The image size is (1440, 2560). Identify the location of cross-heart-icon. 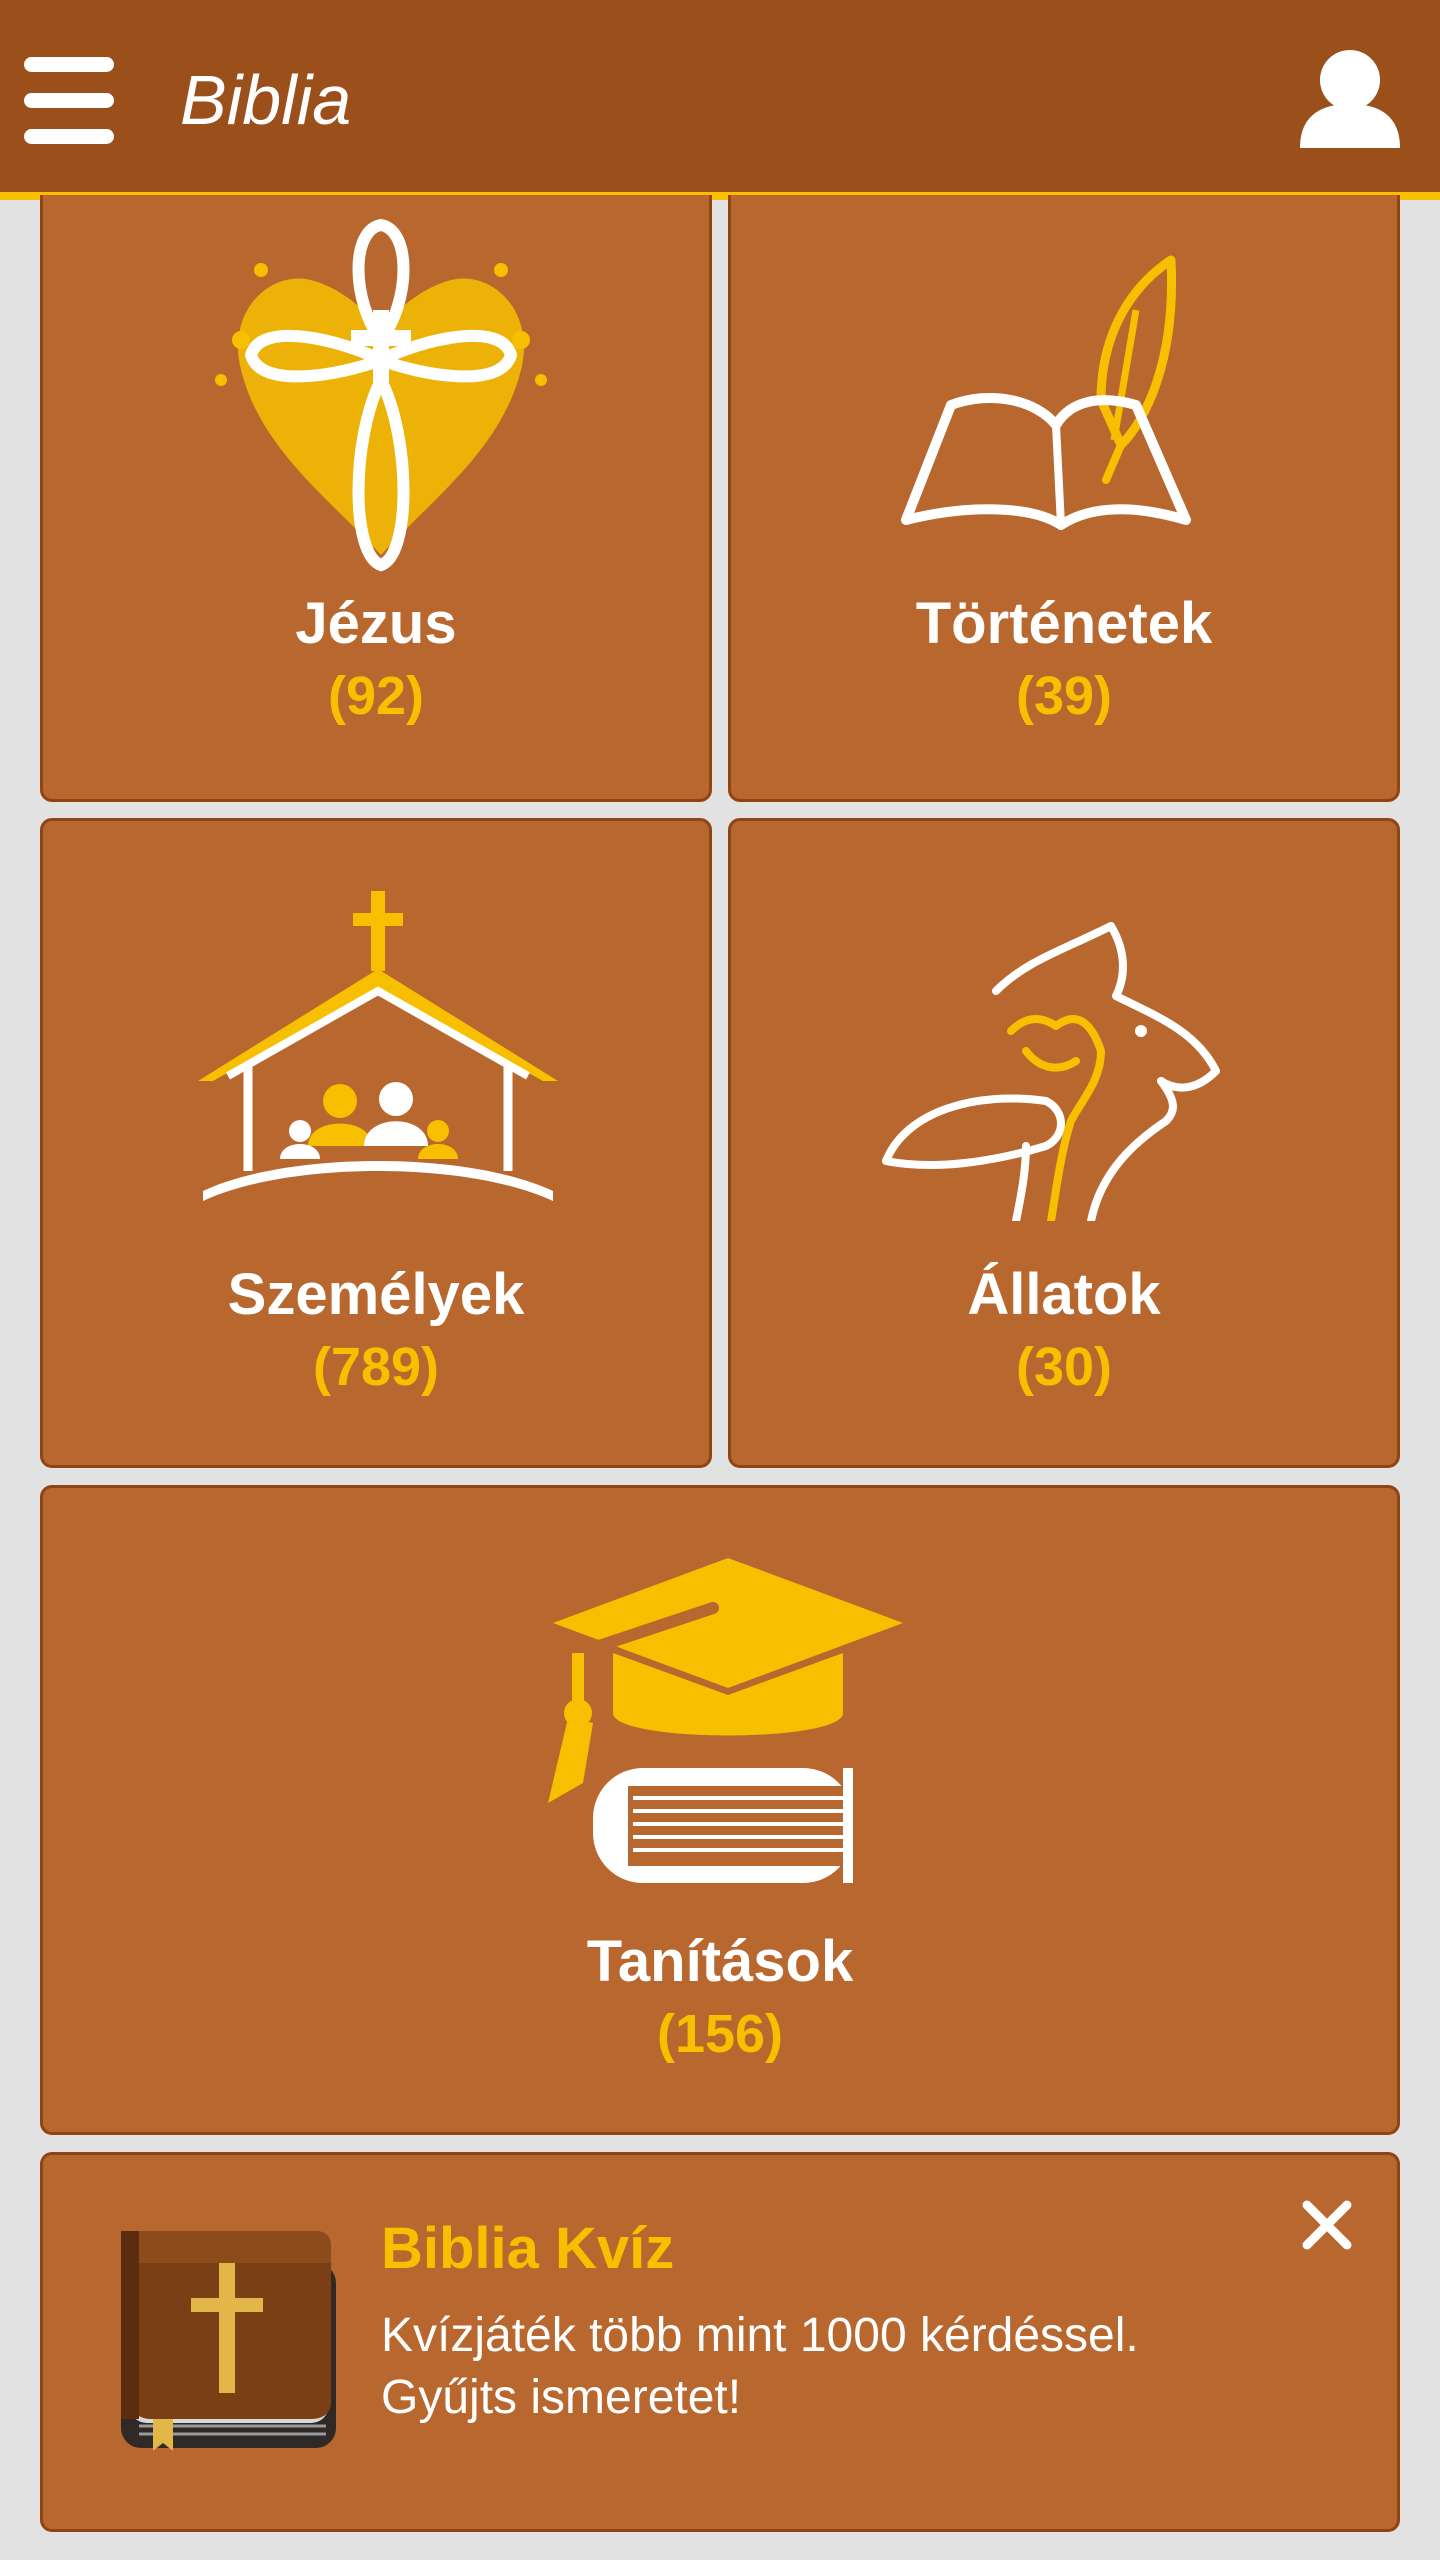
(381, 395).